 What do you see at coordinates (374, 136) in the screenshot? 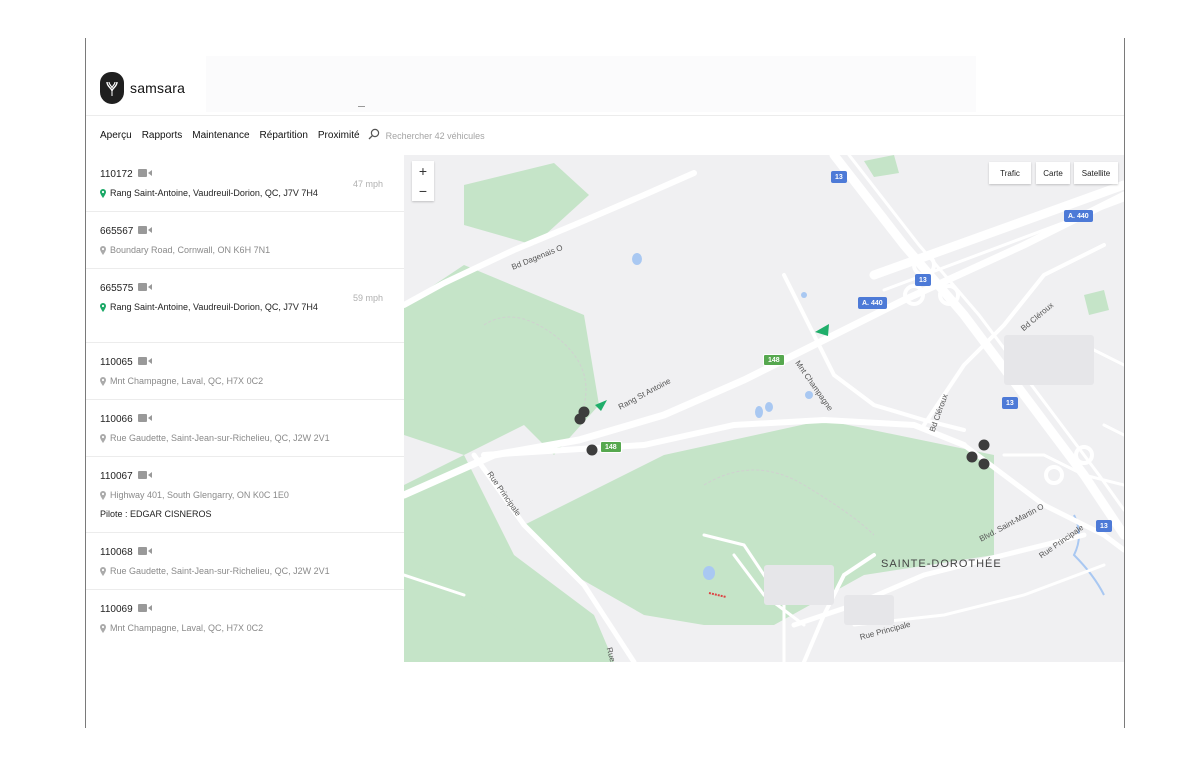
I see `search-icon` at bounding box center [374, 136].